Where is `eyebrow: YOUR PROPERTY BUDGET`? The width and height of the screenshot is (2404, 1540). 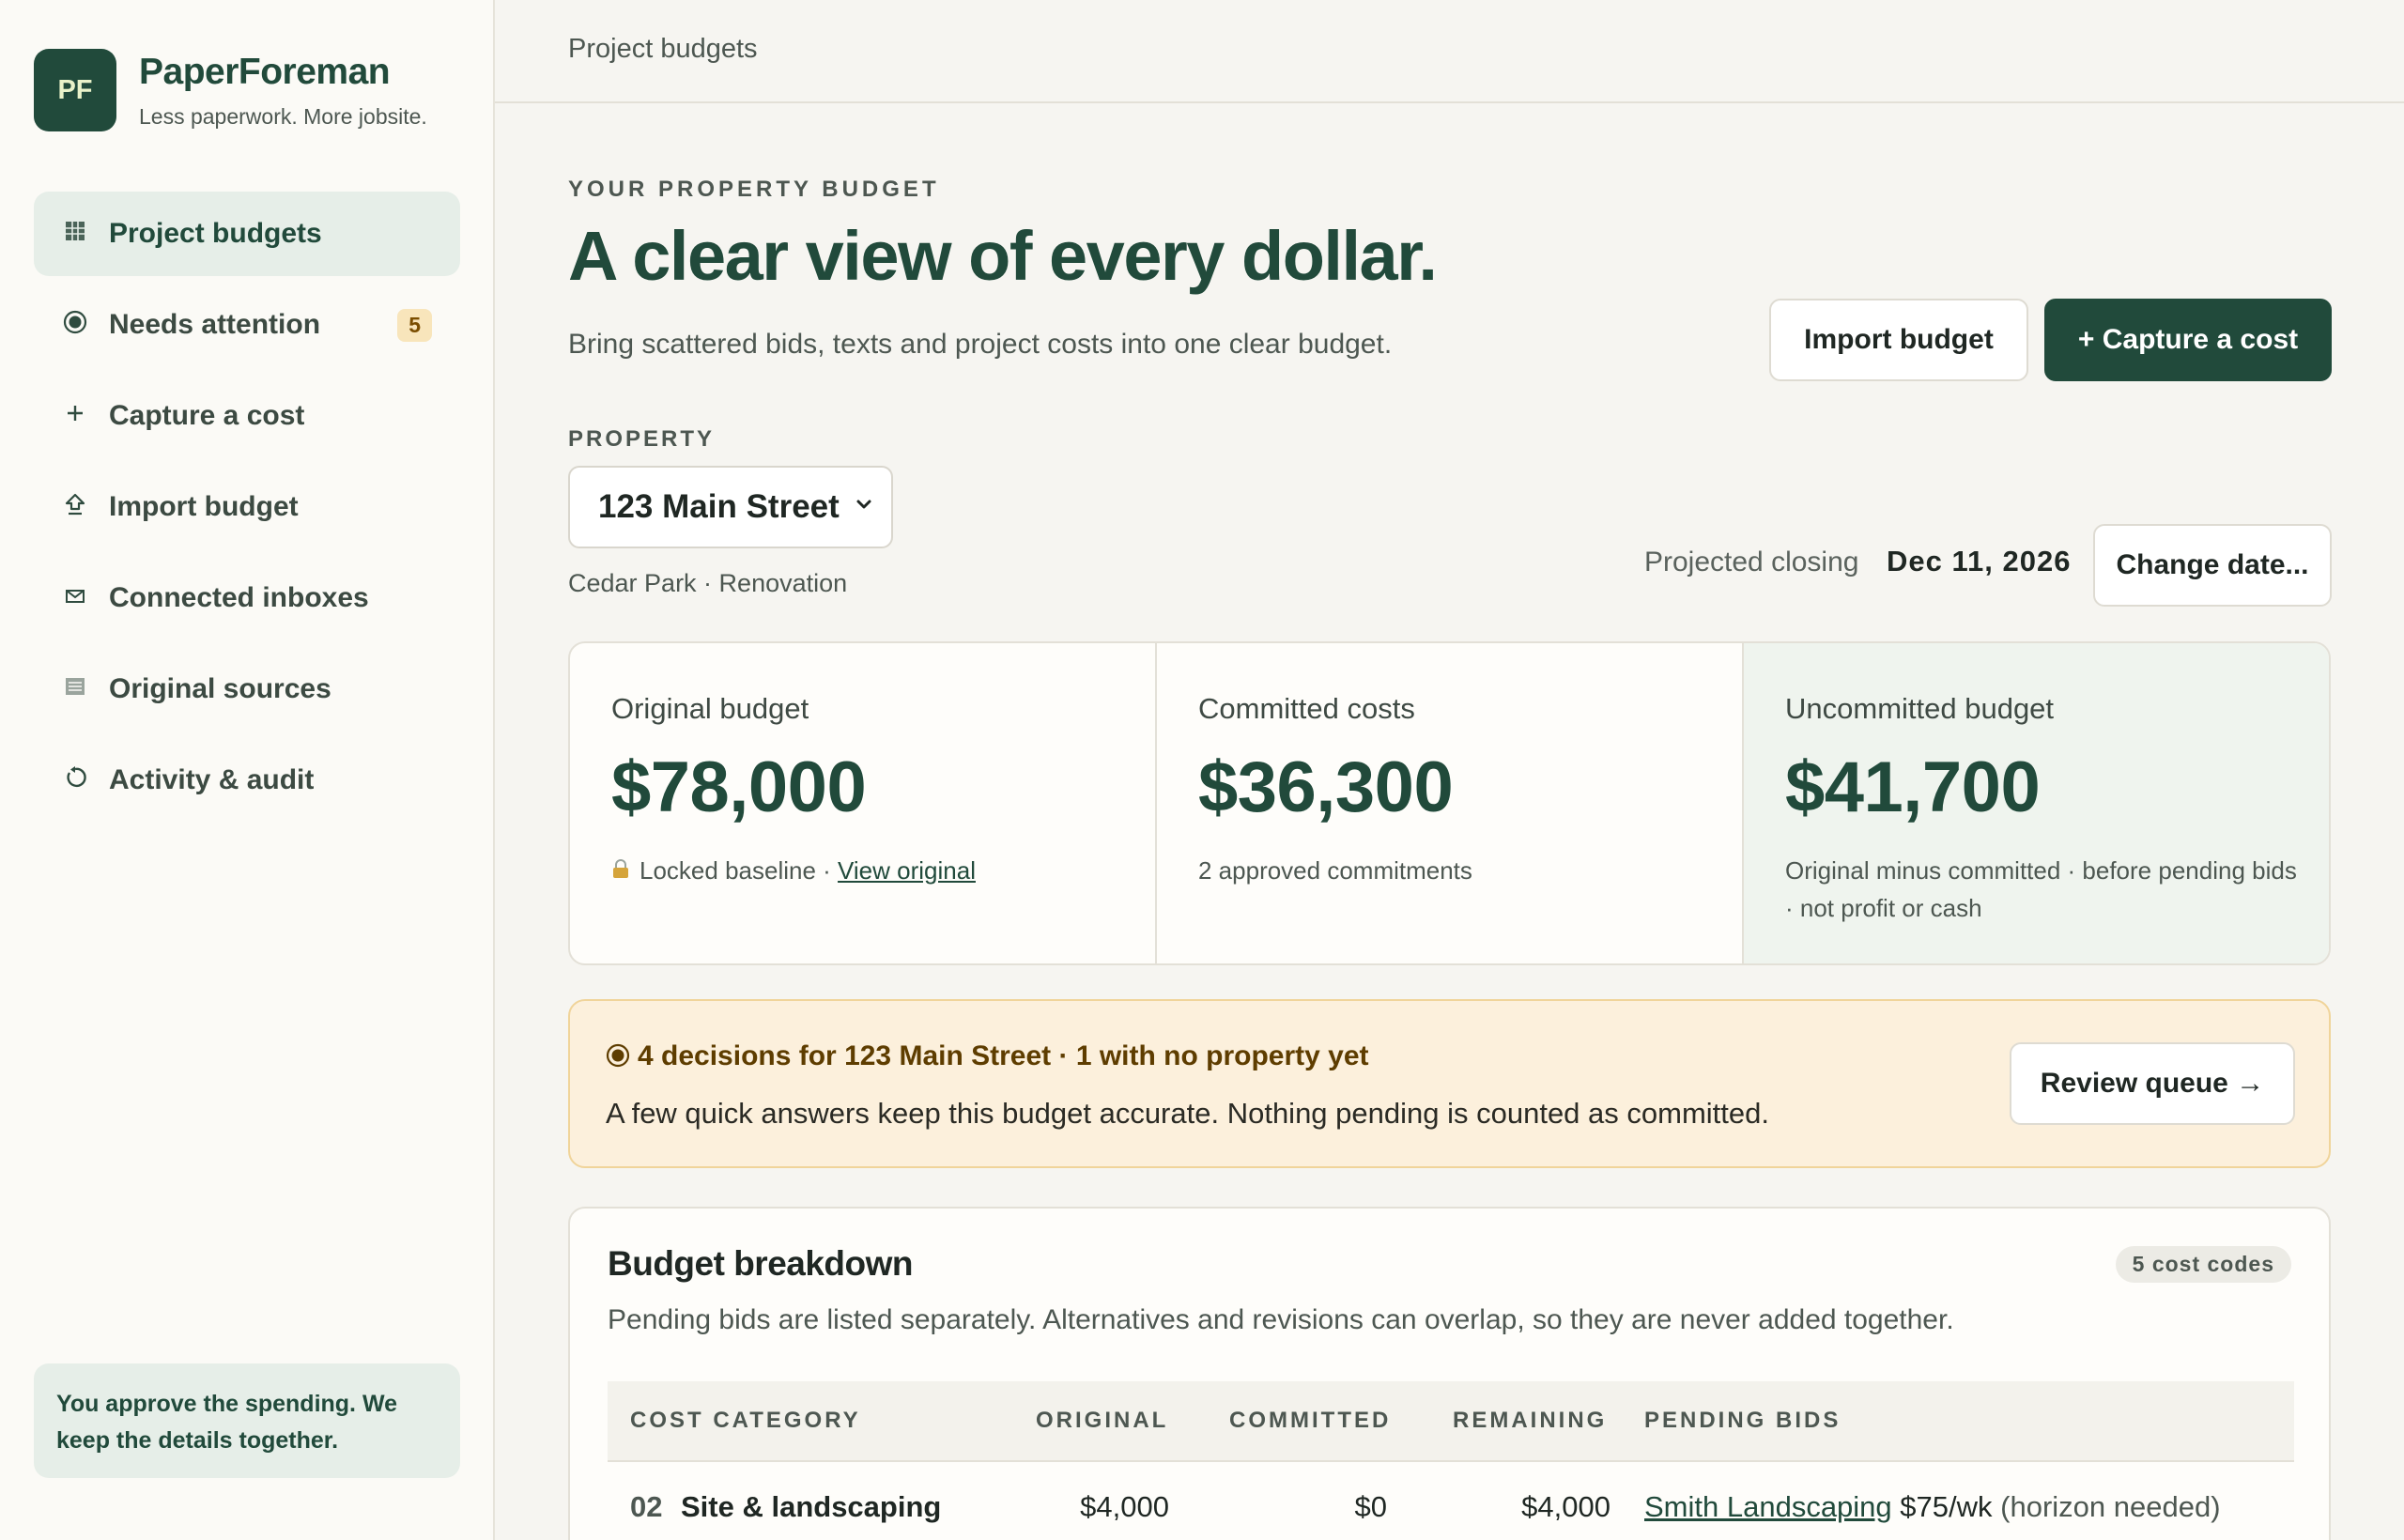
eyebrow: YOUR PROPERTY BUDGET is located at coordinates (754, 189).